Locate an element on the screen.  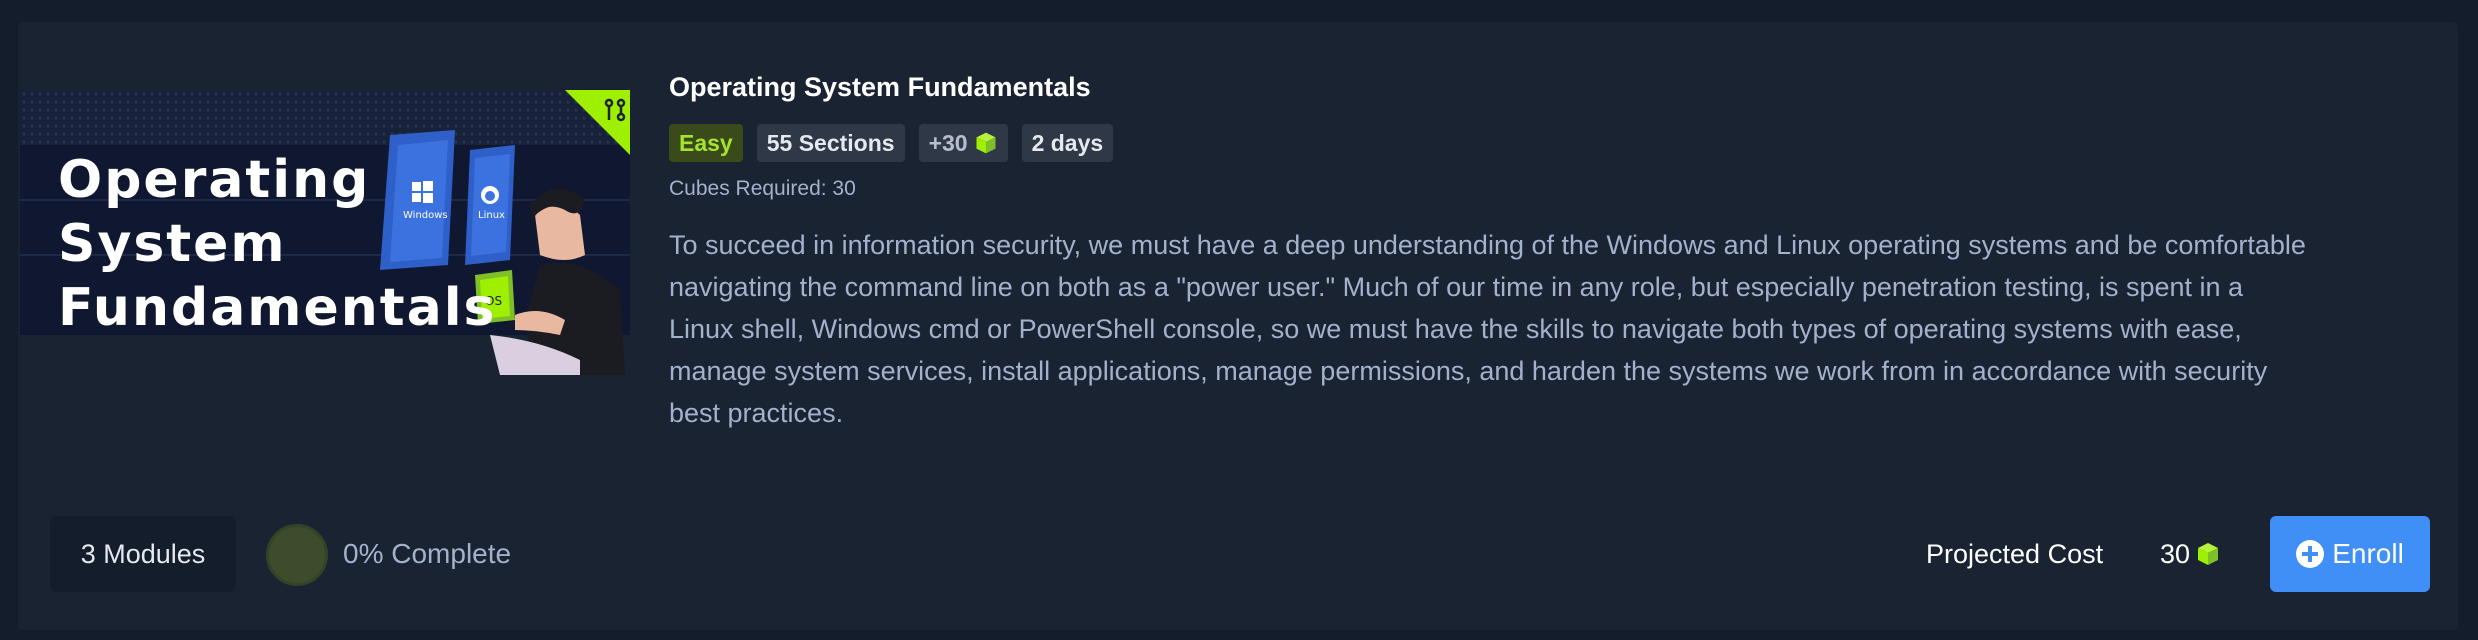
cube-reward-badge: +30 is located at coordinates (963, 143).